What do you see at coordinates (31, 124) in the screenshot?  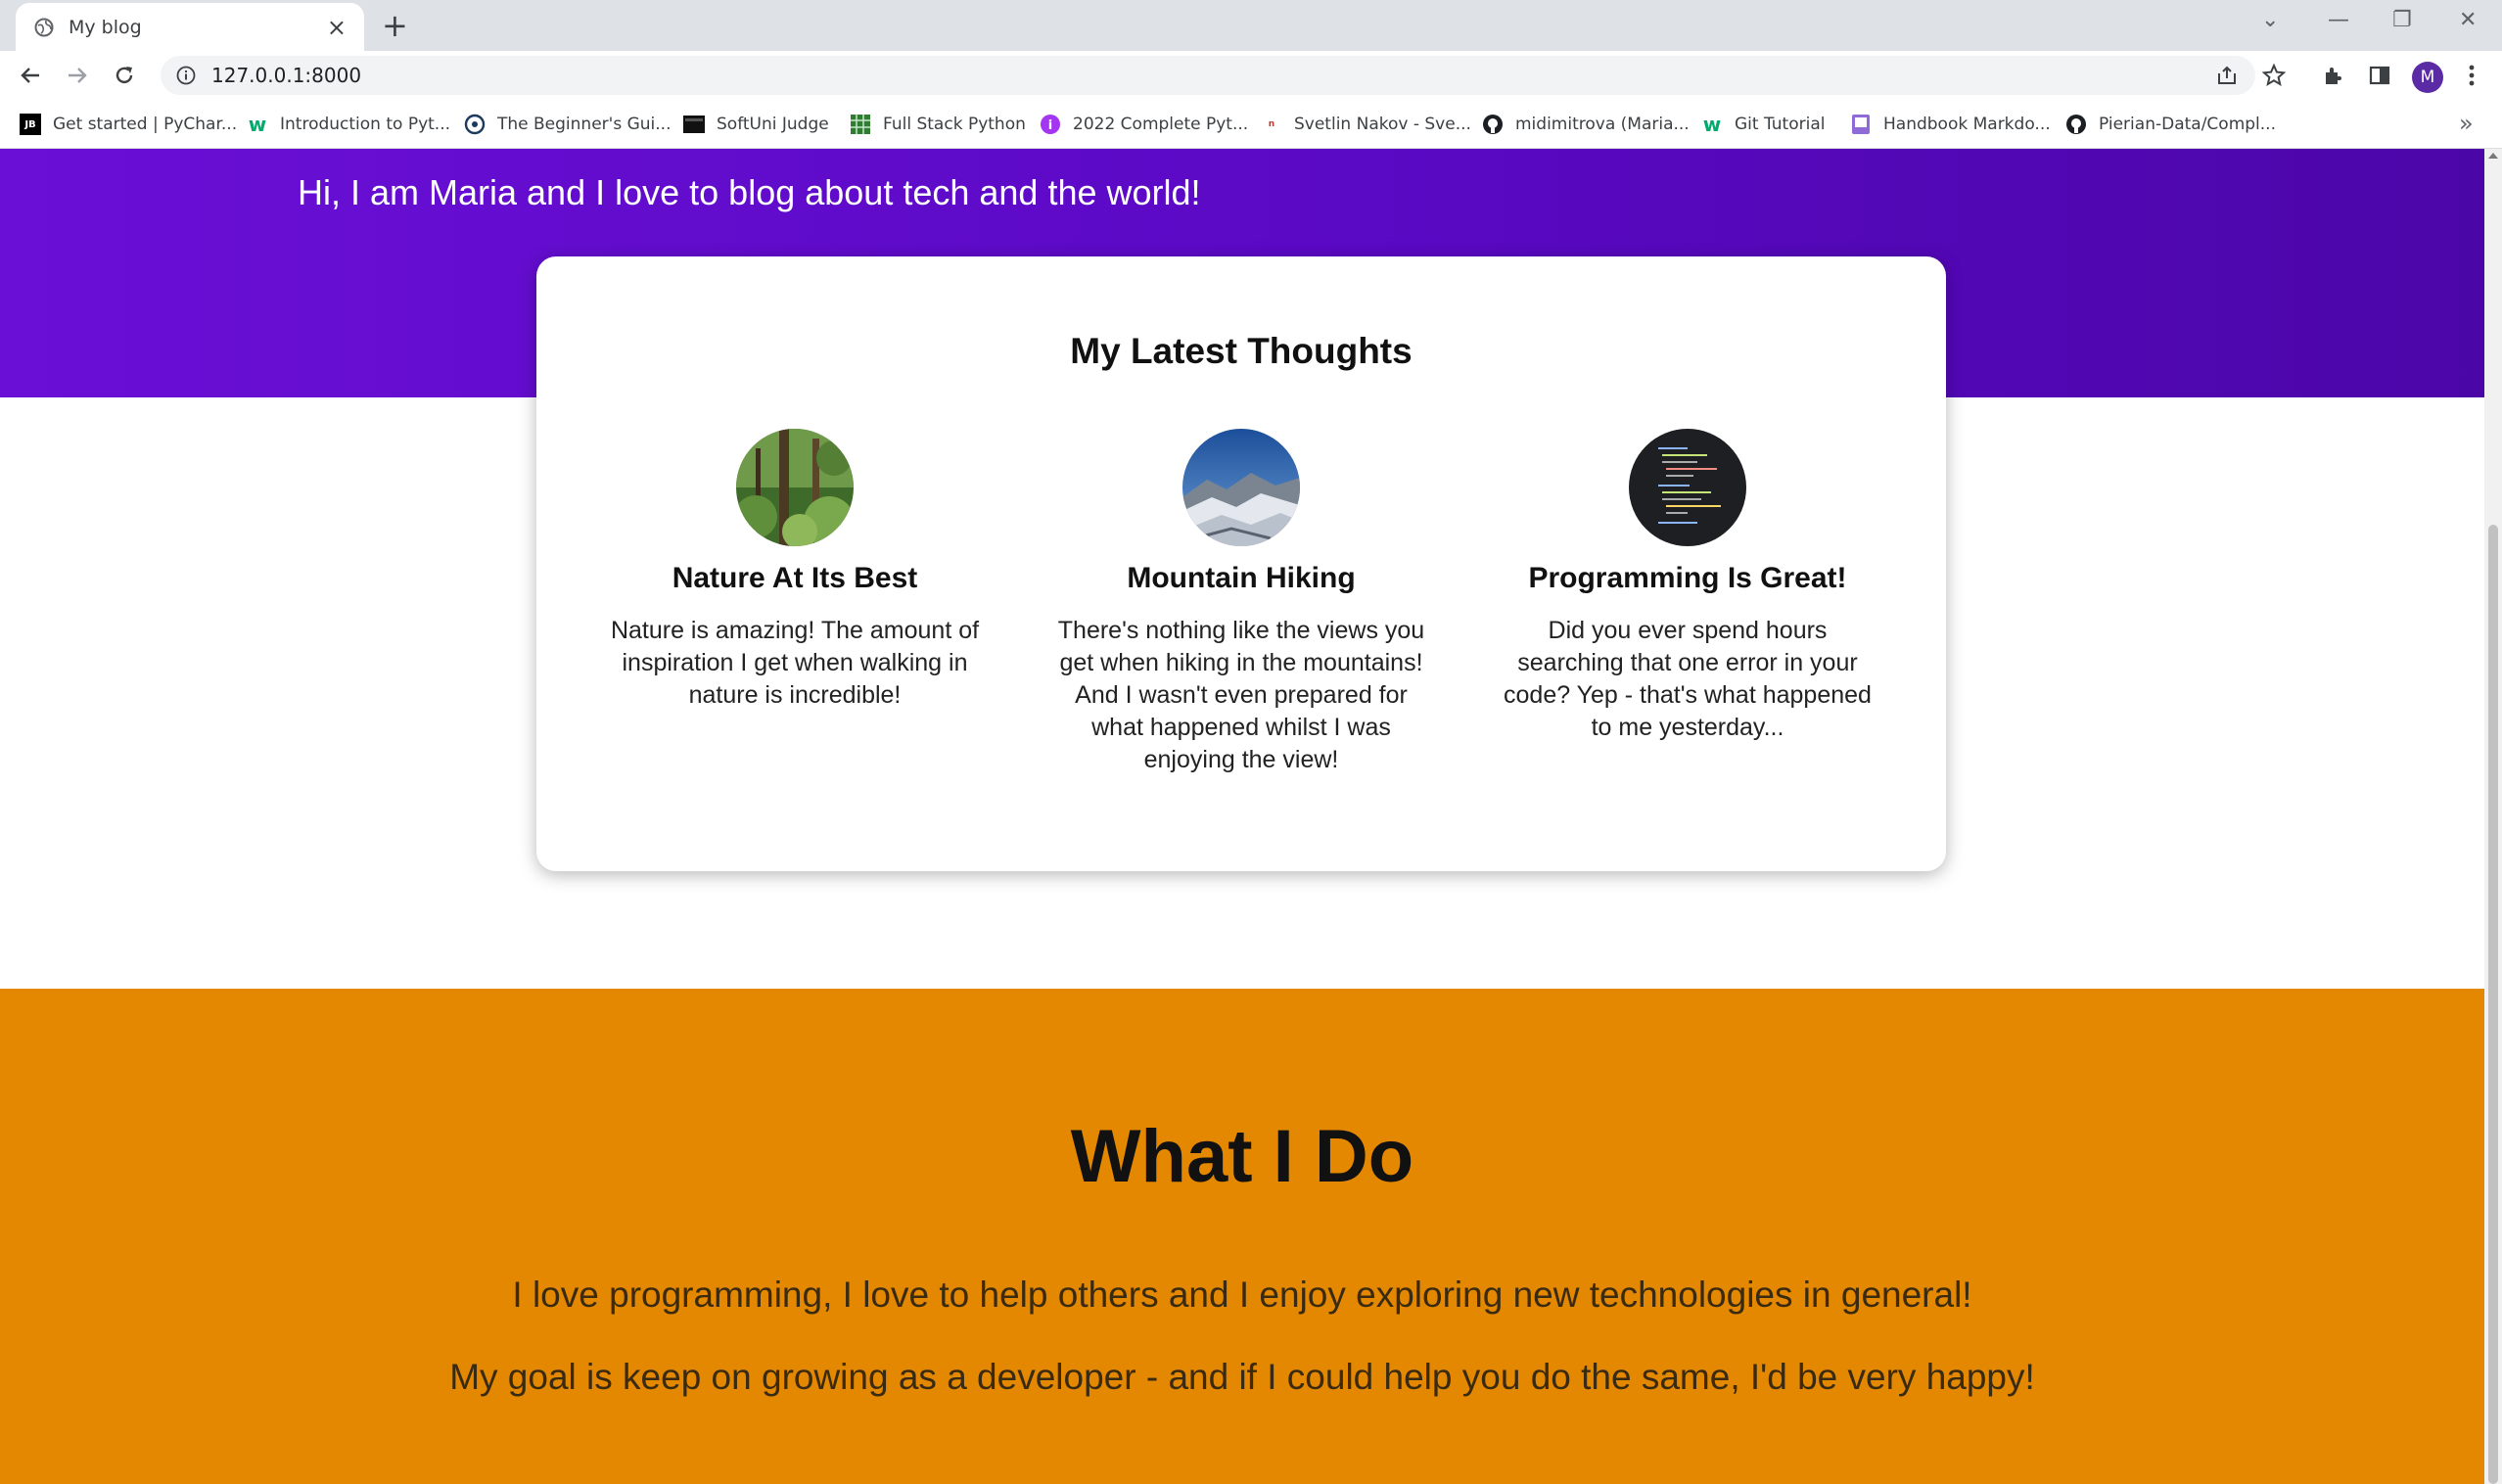 I see `jetbrains-icon: JB` at bounding box center [31, 124].